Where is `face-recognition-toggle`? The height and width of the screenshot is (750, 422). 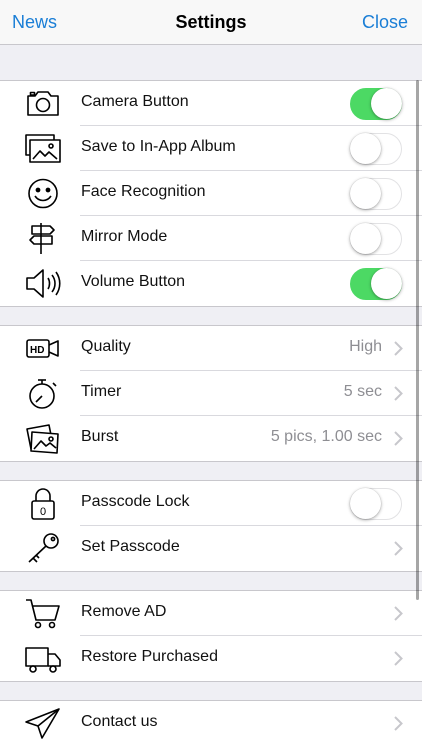
face-recognition-toggle is located at coordinates (376, 194).